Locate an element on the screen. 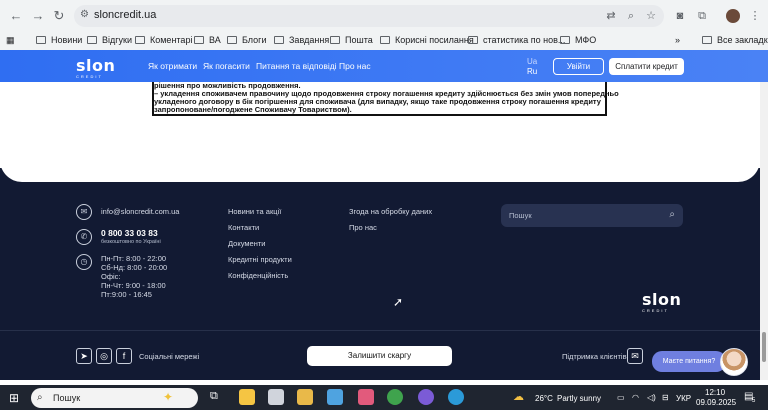 Image resolution: width=768 pixels, height=410 pixels. site-info-icon: ⚙ is located at coordinates (85, 15).